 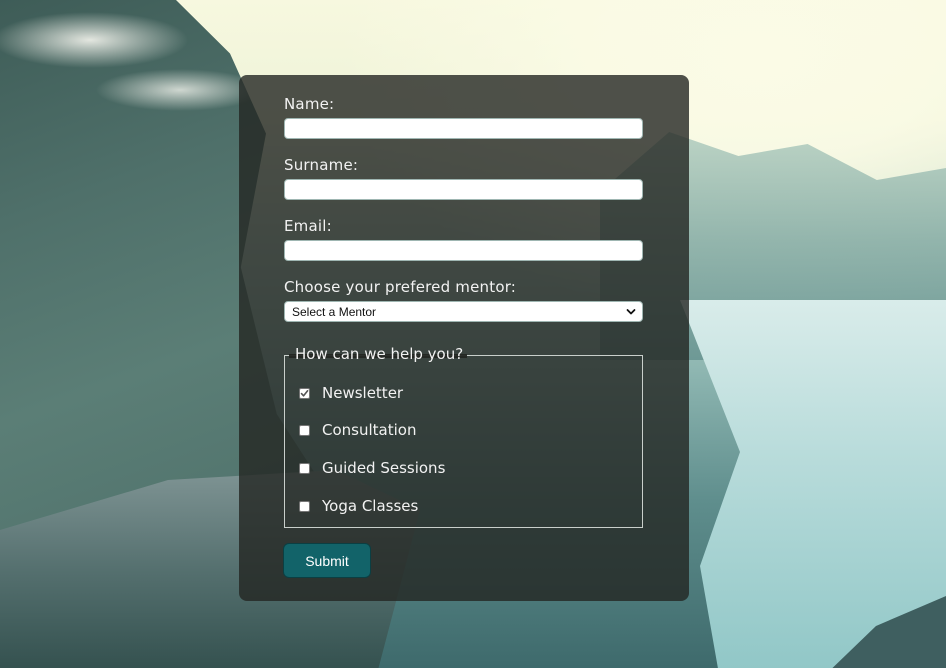 What do you see at coordinates (363, 393) in the screenshot?
I see `newsletter-label: Newsletter` at bounding box center [363, 393].